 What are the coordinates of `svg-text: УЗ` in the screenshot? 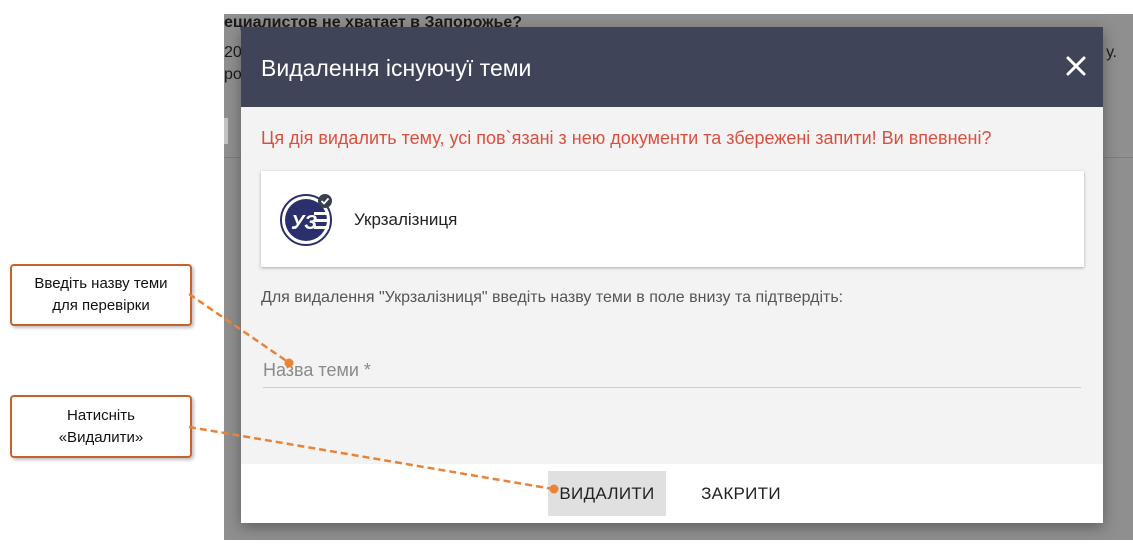 It's located at (304, 223).